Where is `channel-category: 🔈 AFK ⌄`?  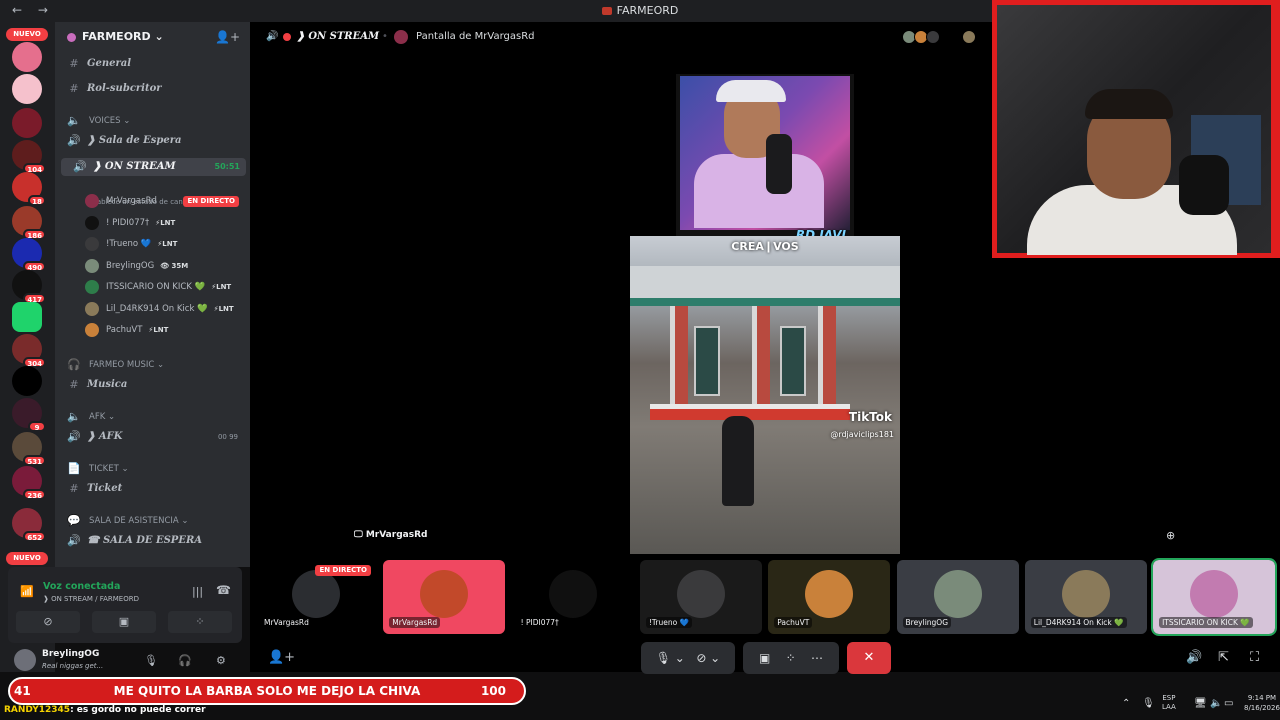 channel-category: 🔈 AFK ⌄ is located at coordinates (152, 417).